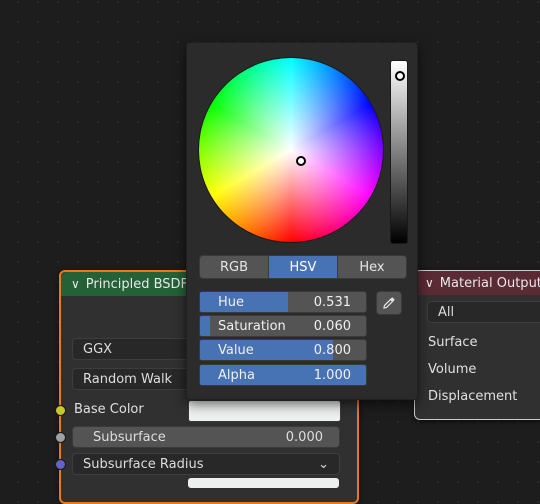  Describe the element at coordinates (453, 342) in the screenshot. I see `surface-socket-label: Surface` at that location.